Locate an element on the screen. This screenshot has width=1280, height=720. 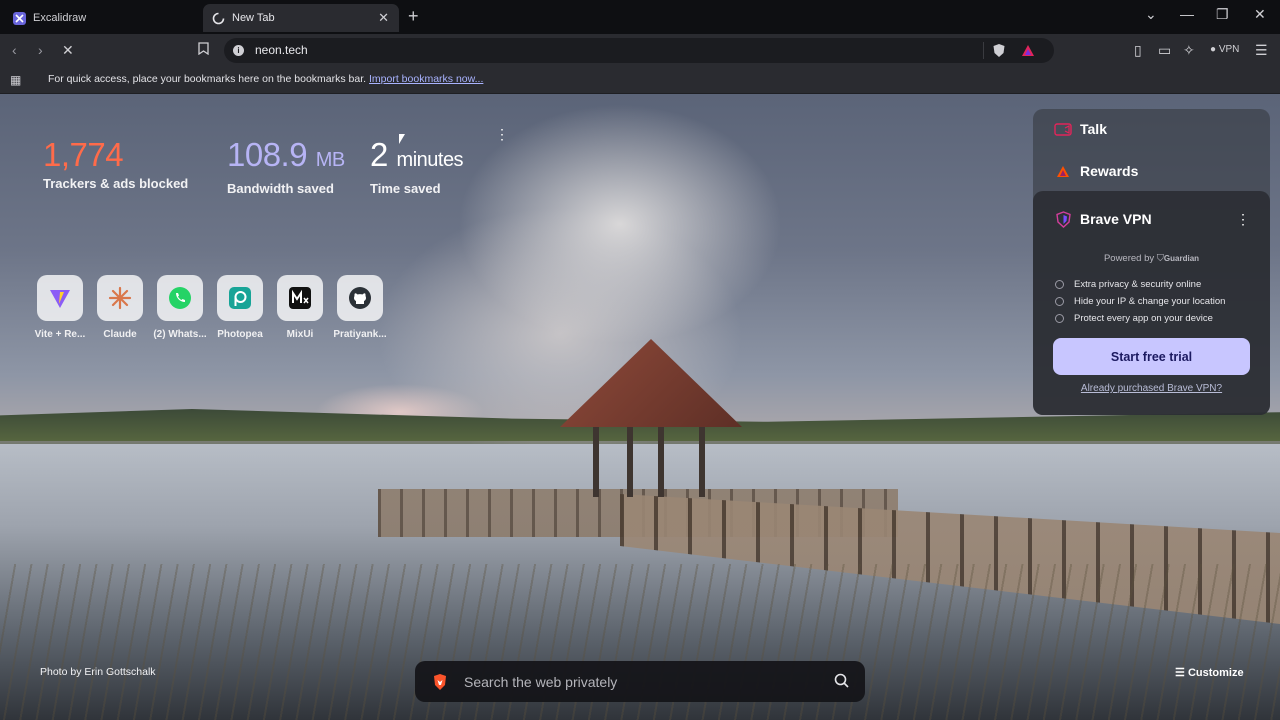
photo-credit: Photo by Erin Gottschalk is located at coordinates (98, 672).